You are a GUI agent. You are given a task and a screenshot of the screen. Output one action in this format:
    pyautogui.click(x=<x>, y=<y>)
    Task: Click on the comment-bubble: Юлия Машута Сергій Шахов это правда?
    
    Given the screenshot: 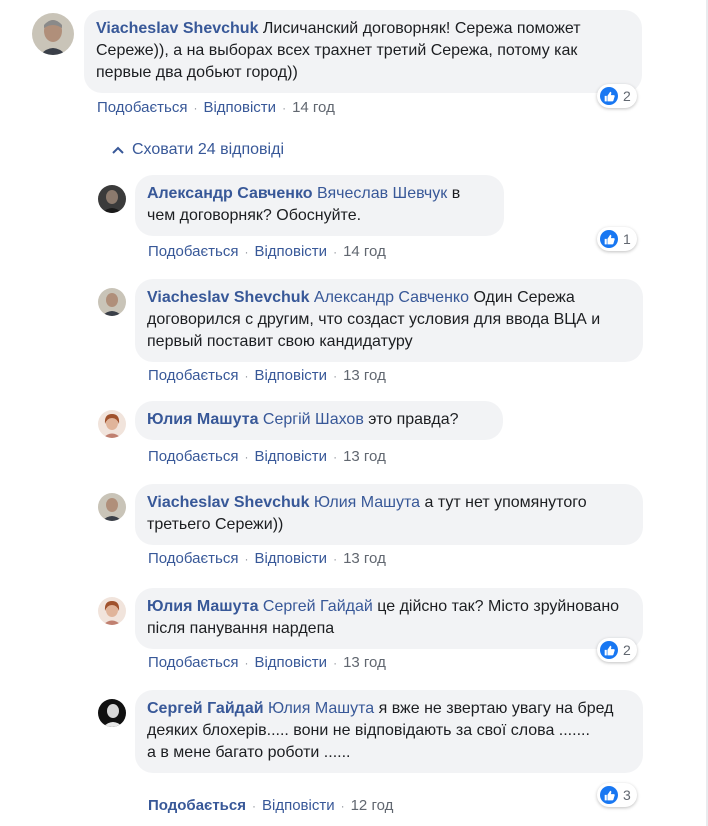 What is the action you would take?
    pyautogui.click(x=319, y=420)
    